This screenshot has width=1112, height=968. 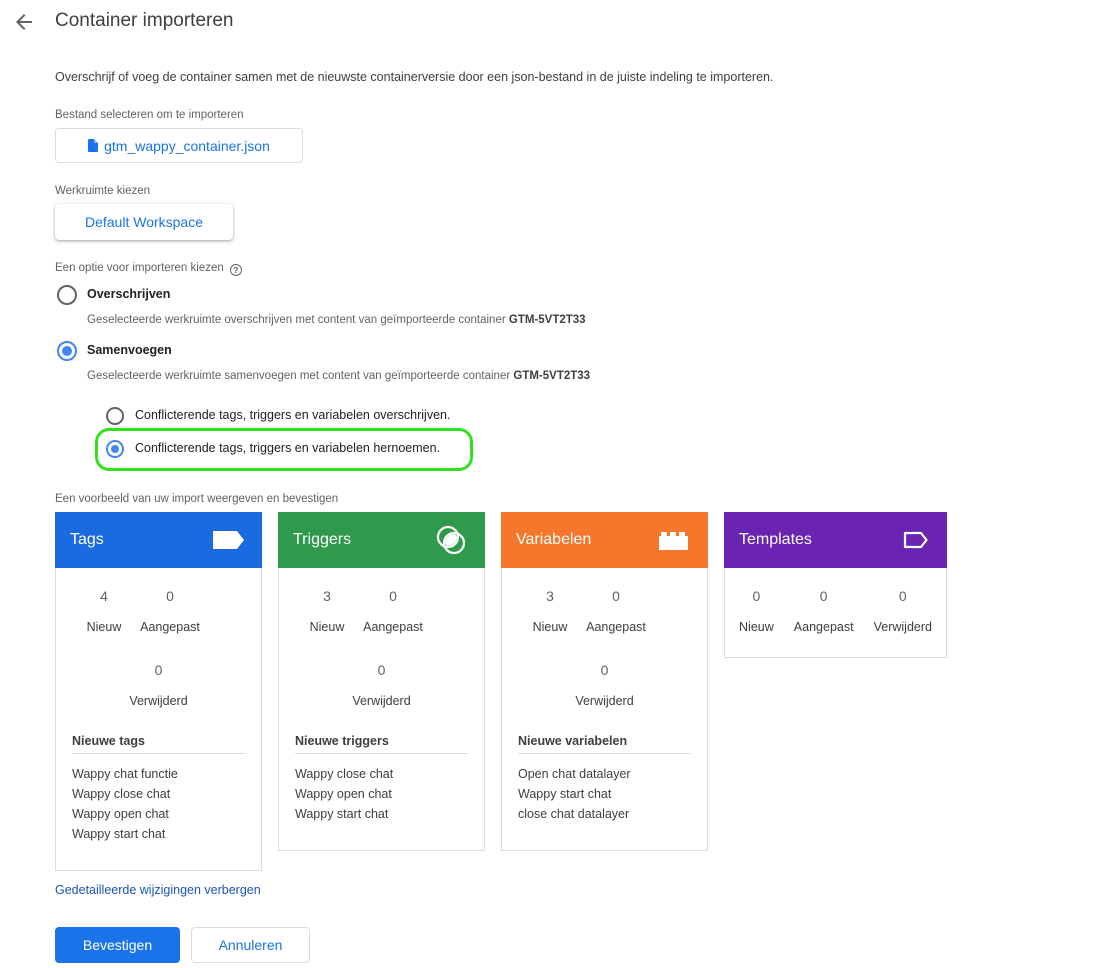 What do you see at coordinates (144, 20) in the screenshot?
I see `page-title: Container importeren` at bounding box center [144, 20].